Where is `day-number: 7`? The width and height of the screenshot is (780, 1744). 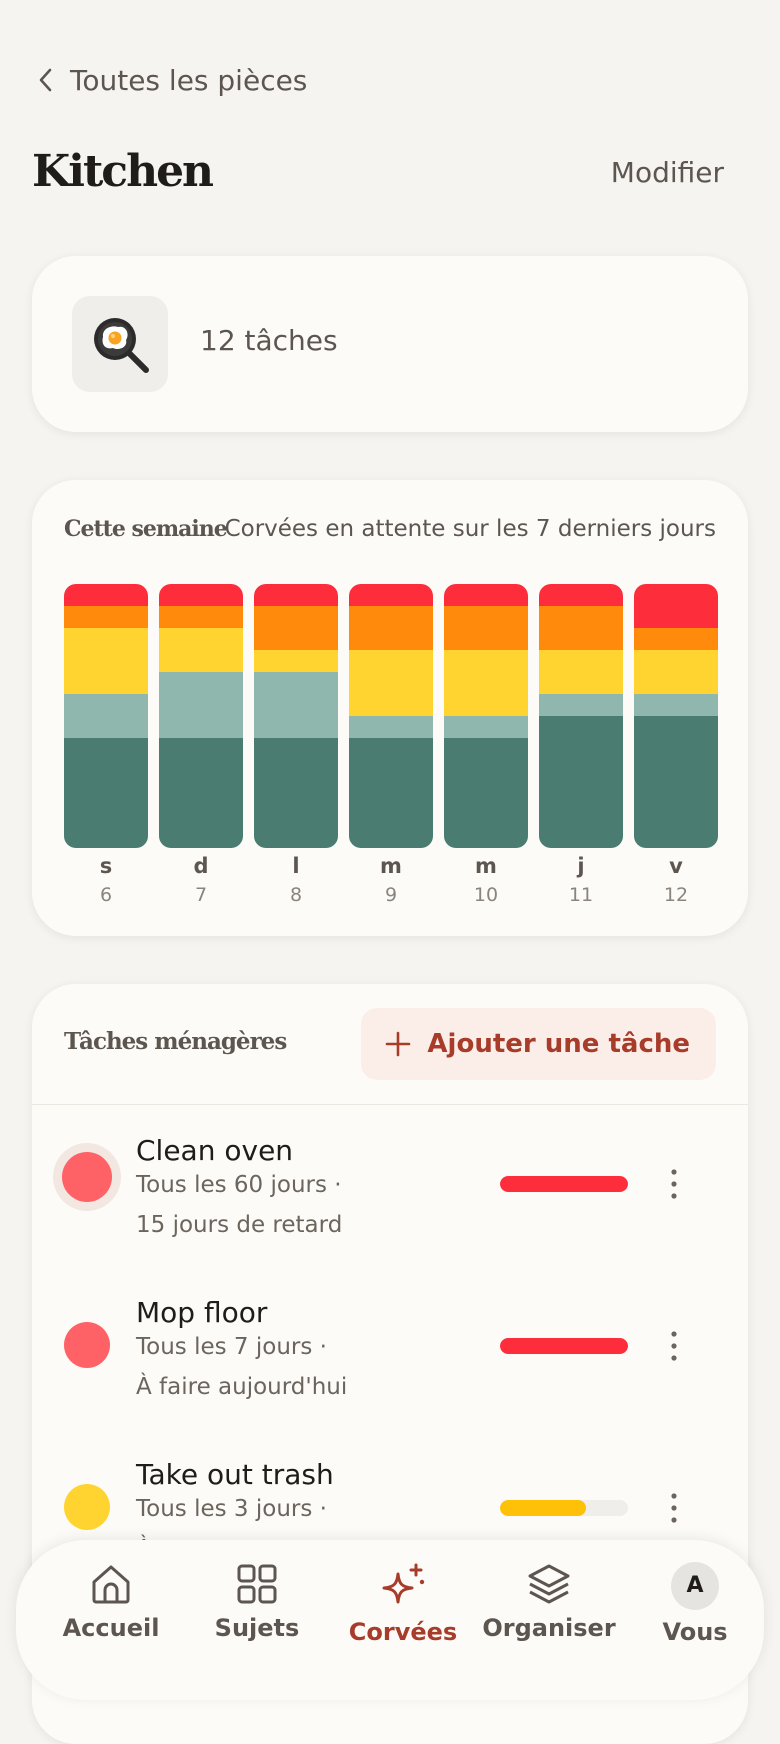 day-number: 7 is located at coordinates (201, 895).